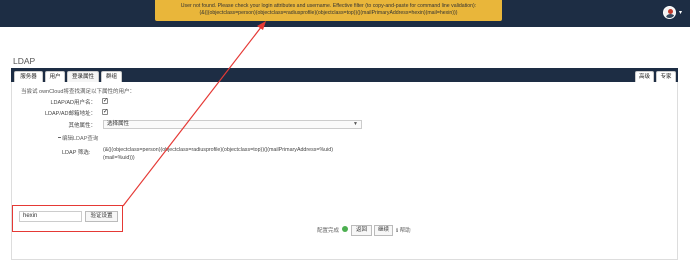 Image resolution: width=690 pixels, height=261 pixels. What do you see at coordinates (82, 126) in the screenshot?
I see `other-attributes-label: 其他属性：` at bounding box center [82, 126].